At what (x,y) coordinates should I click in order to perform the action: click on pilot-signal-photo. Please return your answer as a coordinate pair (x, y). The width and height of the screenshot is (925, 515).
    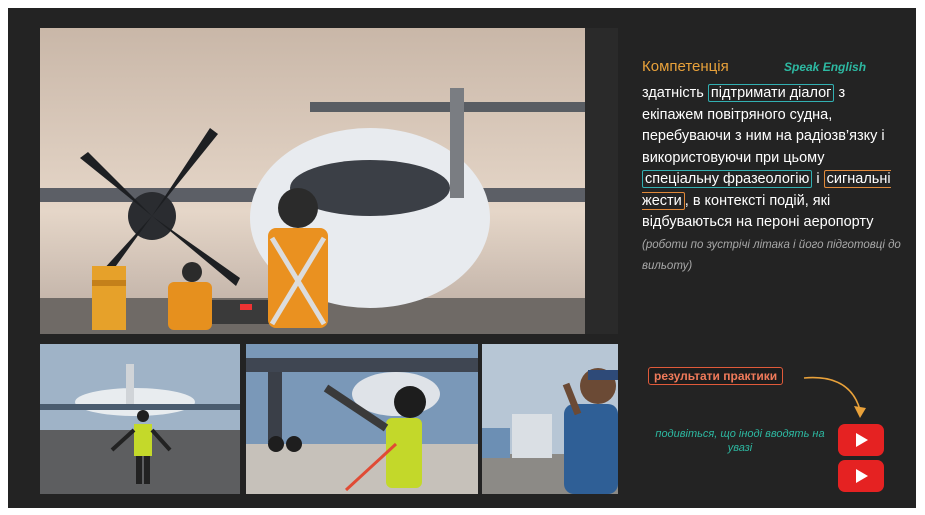
    Looking at the image, I should click on (550, 419).